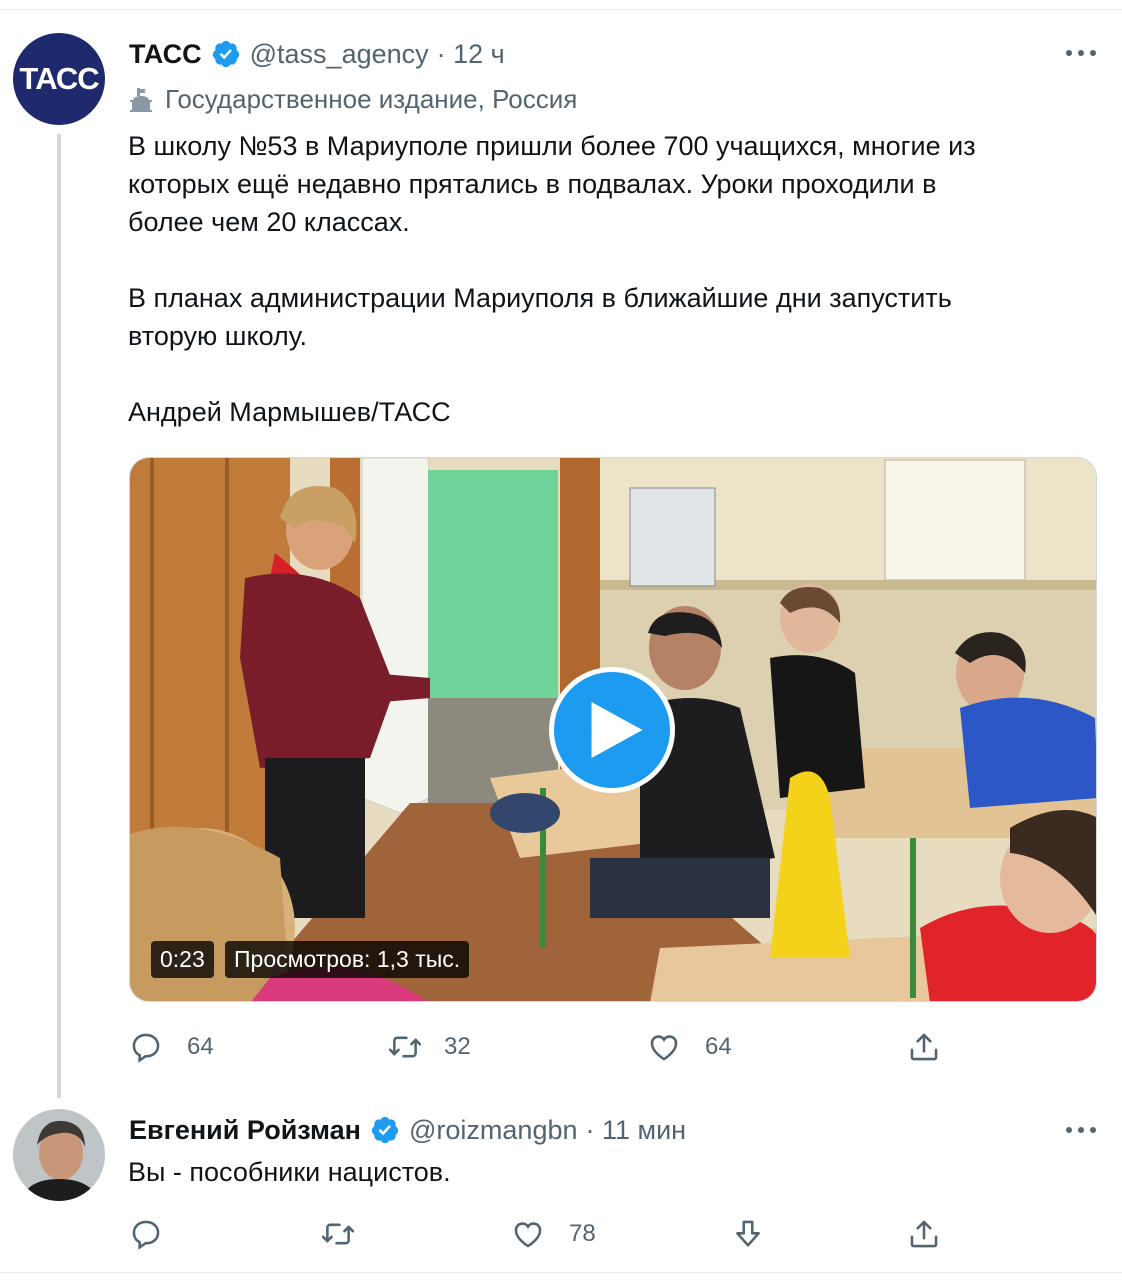  I want to click on views-text: Просмотров: 1,3 тыс., so click(347, 959).